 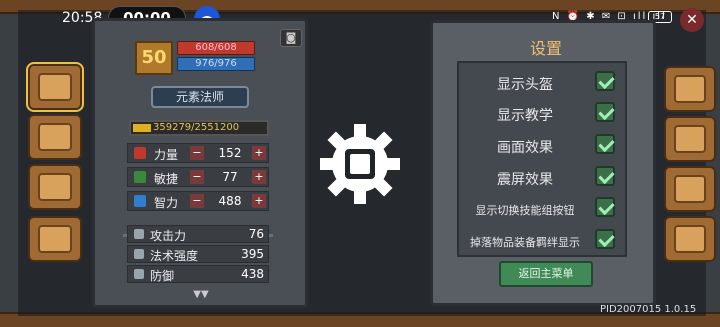 I want to click on settings-title: 设置, so click(x=545, y=48).